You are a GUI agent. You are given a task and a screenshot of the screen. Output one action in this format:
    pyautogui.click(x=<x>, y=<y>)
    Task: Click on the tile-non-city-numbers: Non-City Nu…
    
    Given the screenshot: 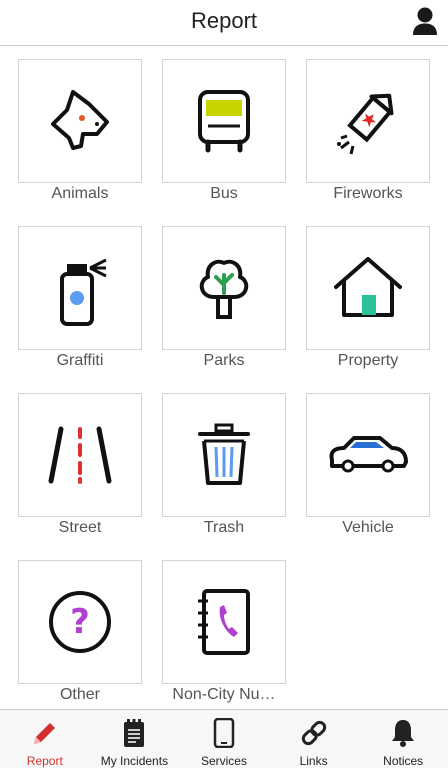 What is the action you would take?
    pyautogui.click(x=224, y=632)
    